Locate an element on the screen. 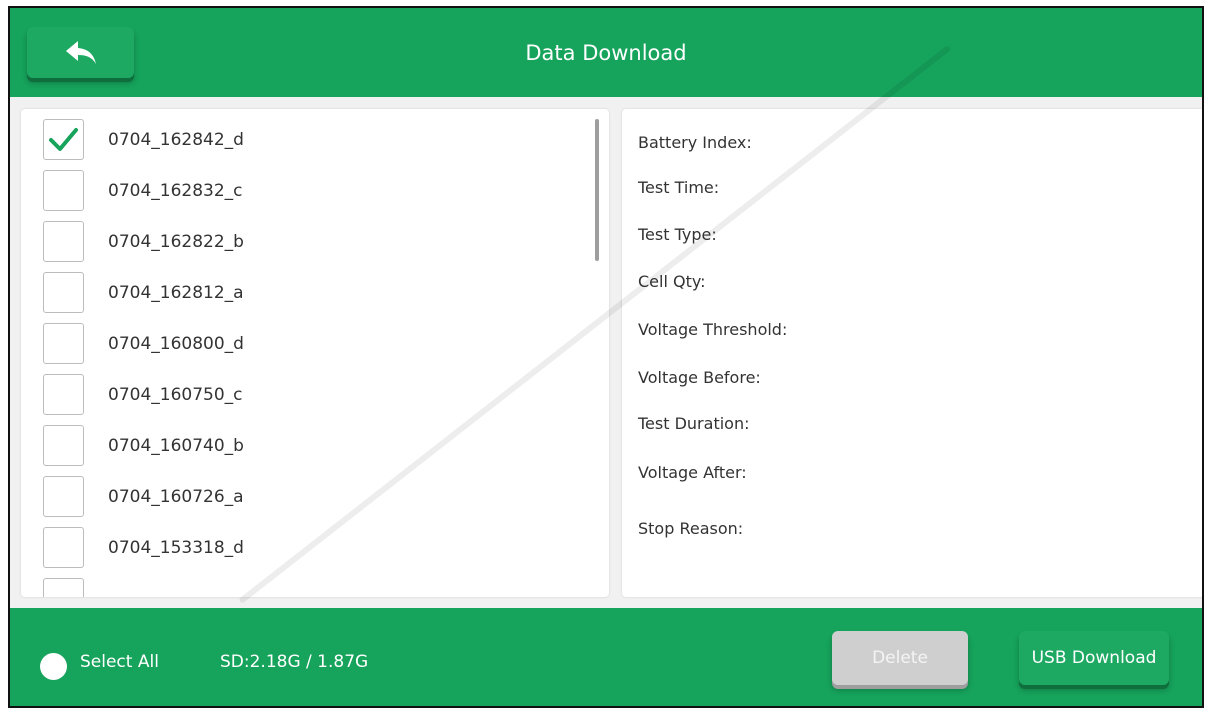  list-item-label: 0704_153318_d is located at coordinates (176, 548).